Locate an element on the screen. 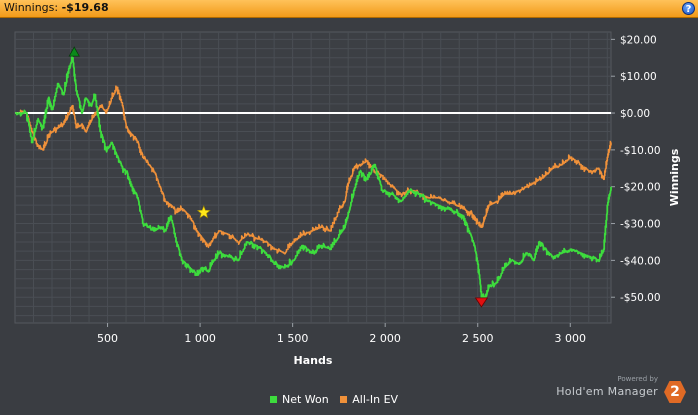 The width and height of the screenshot is (698, 415). y-tick-label: $20.00 is located at coordinates (638, 40).